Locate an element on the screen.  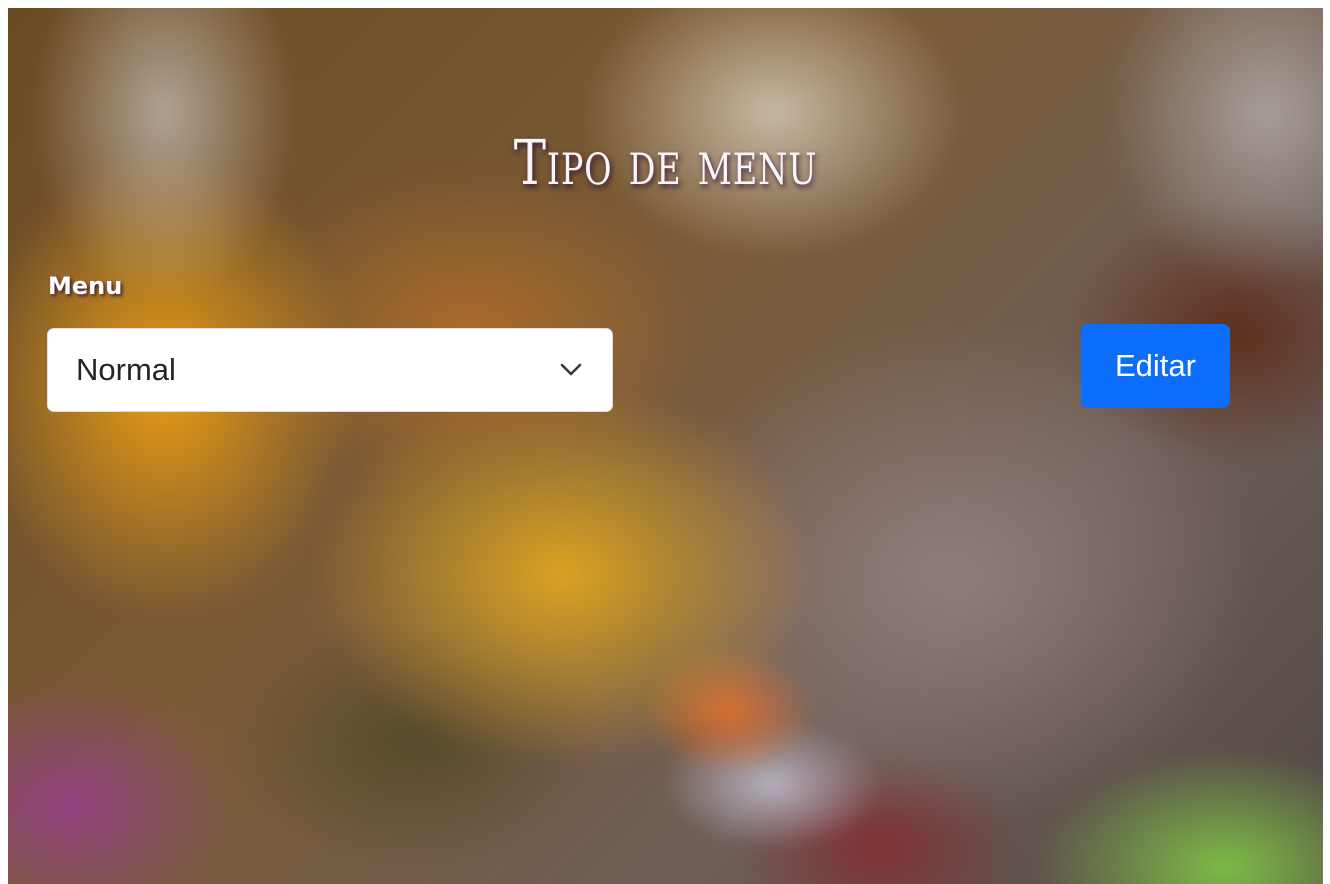
page-title: Tipo de menu is located at coordinates (665, 162).